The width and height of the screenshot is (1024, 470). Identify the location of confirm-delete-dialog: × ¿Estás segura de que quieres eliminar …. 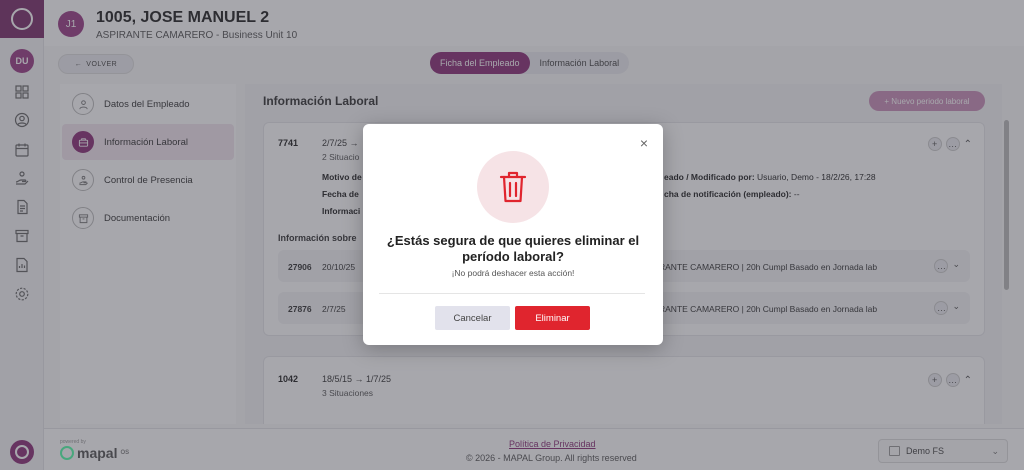
(513, 234).